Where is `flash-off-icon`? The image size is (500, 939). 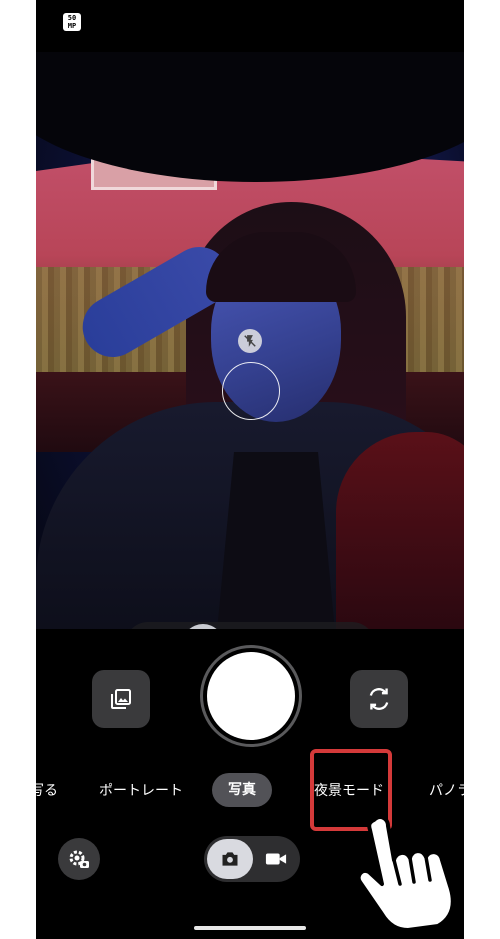
flash-off-icon is located at coordinates (250, 341).